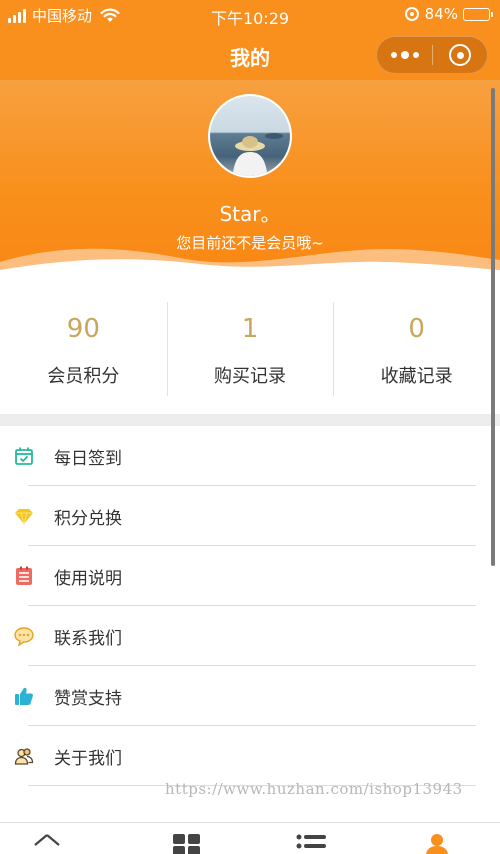 This screenshot has width=500, height=854. What do you see at coordinates (24, 575) in the screenshot?
I see `notepad-icon` at bounding box center [24, 575].